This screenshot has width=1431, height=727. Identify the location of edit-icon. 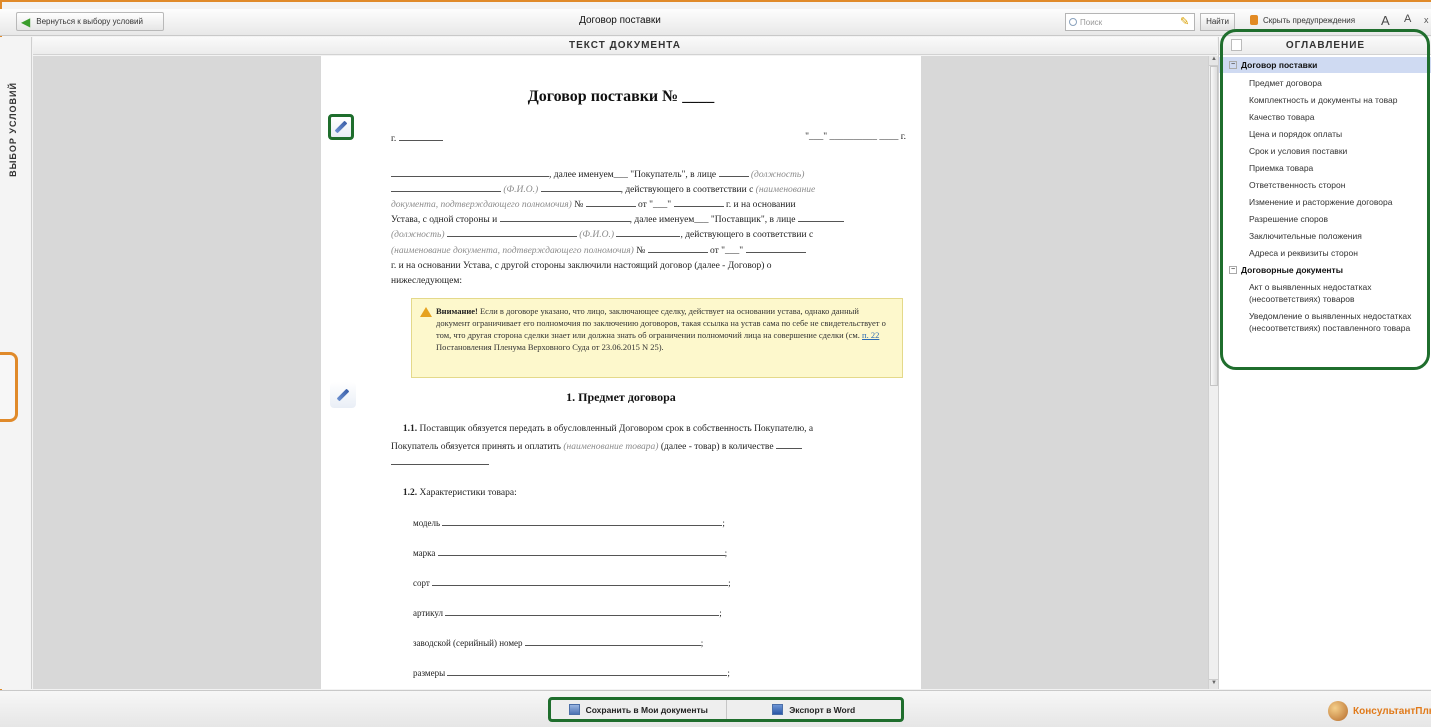
(341, 127).